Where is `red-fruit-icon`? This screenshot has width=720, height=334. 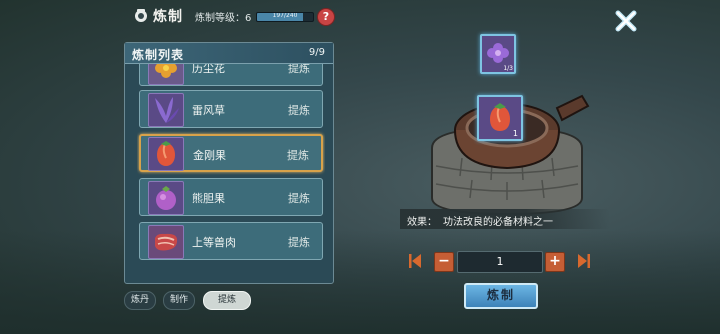 red-fruit-icon is located at coordinates (166, 154).